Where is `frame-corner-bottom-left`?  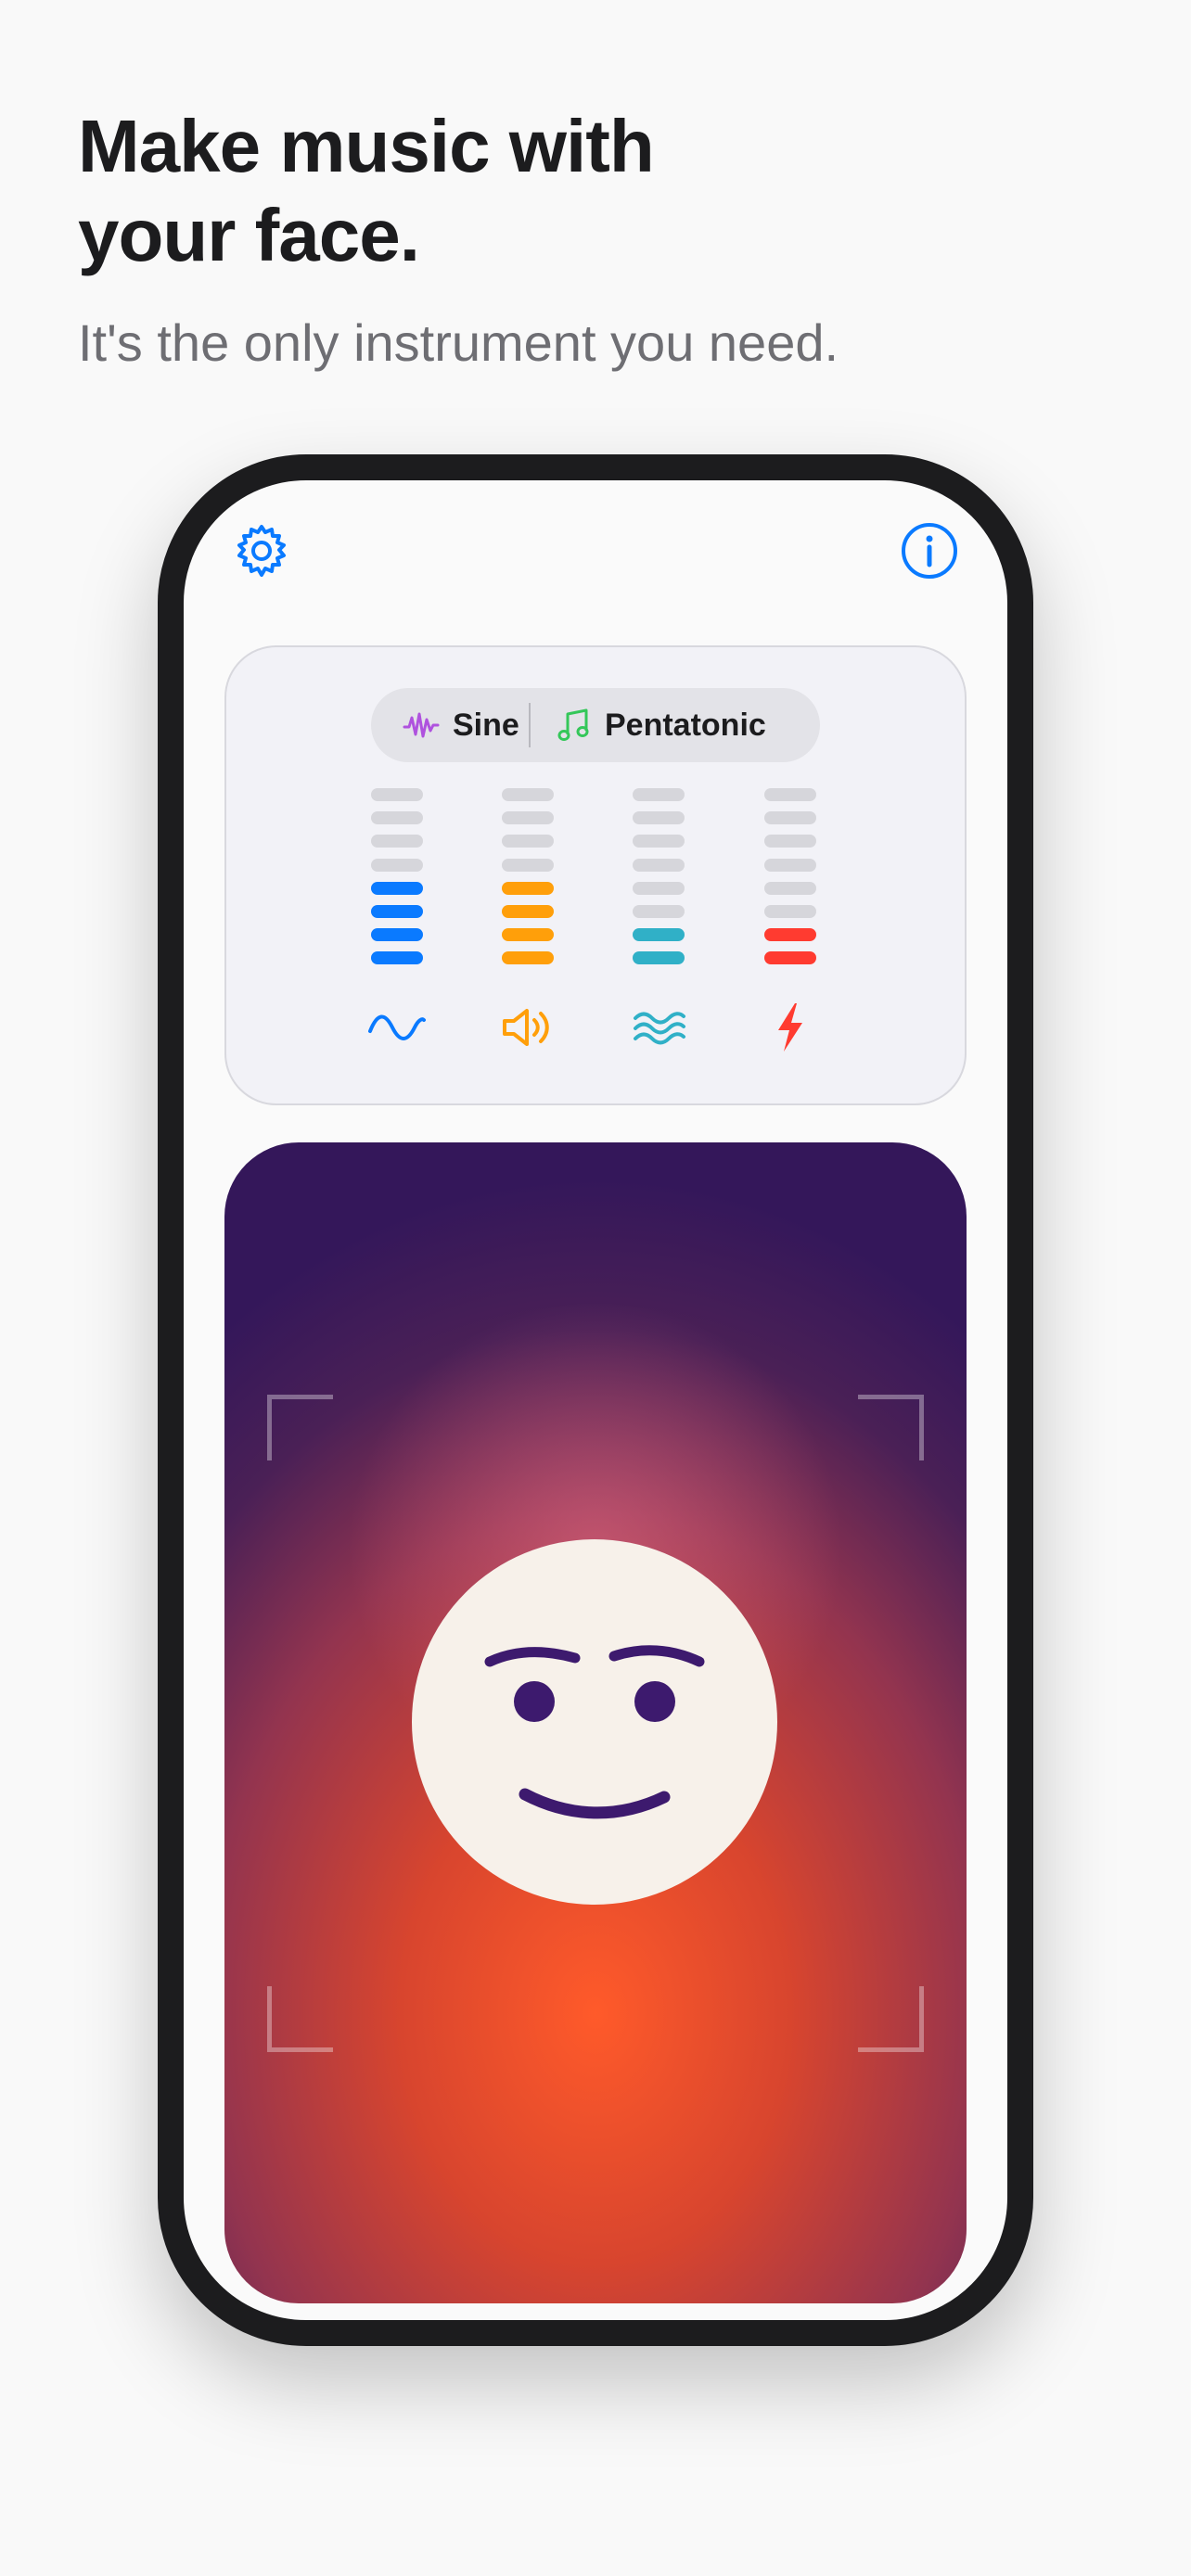
frame-corner-bottom-left is located at coordinates (300, 2019).